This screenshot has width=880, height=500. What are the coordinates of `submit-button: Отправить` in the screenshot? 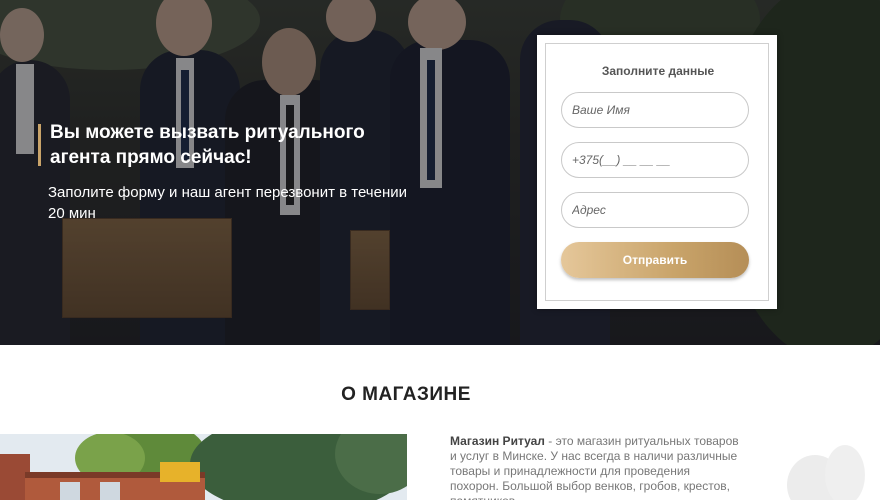 It's located at (655, 260).